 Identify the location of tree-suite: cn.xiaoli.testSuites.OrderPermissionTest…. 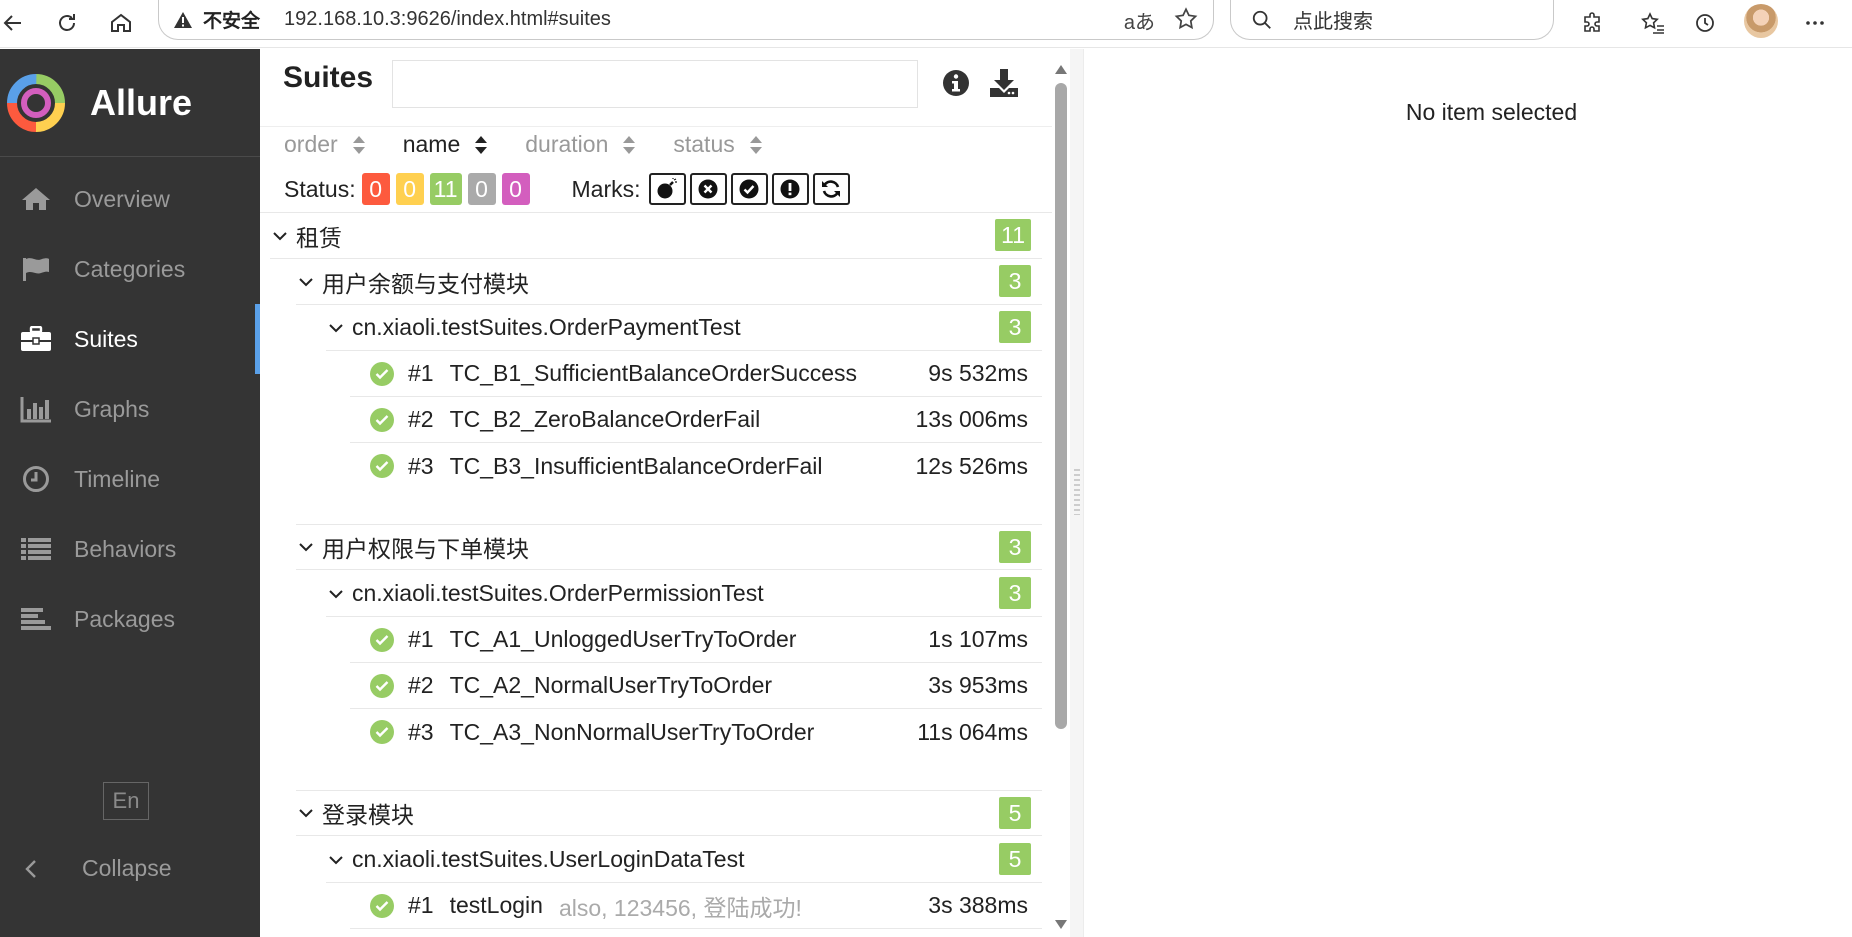
(684, 594).